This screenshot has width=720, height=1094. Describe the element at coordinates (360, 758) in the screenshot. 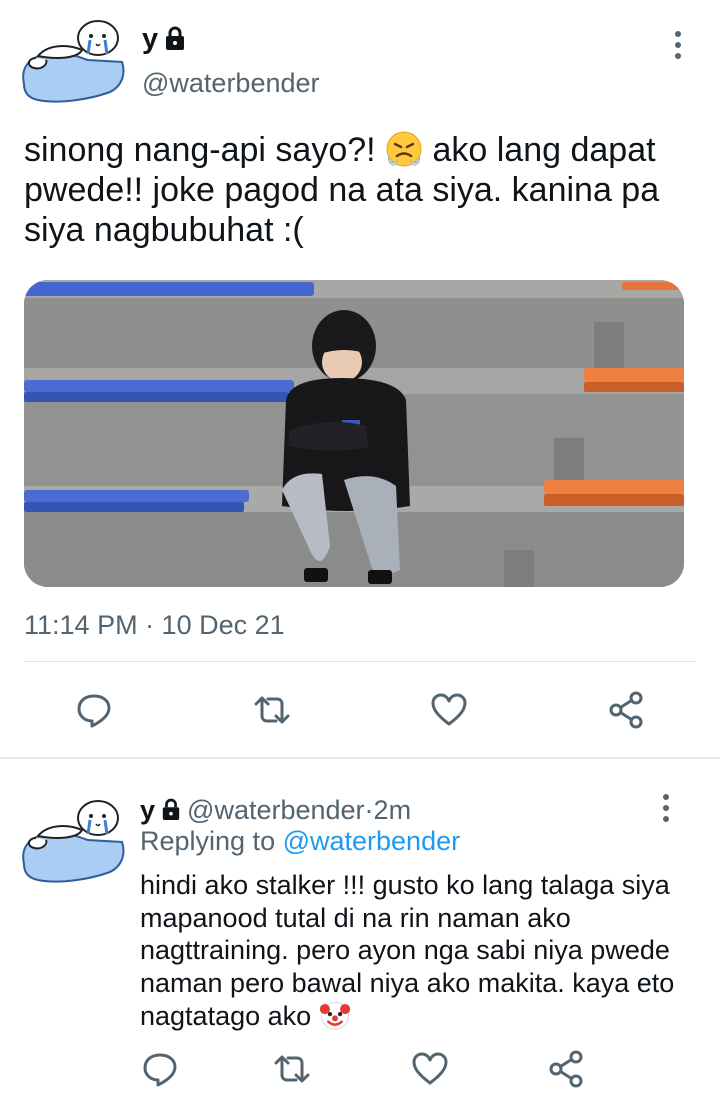

I see `section-separator` at that location.